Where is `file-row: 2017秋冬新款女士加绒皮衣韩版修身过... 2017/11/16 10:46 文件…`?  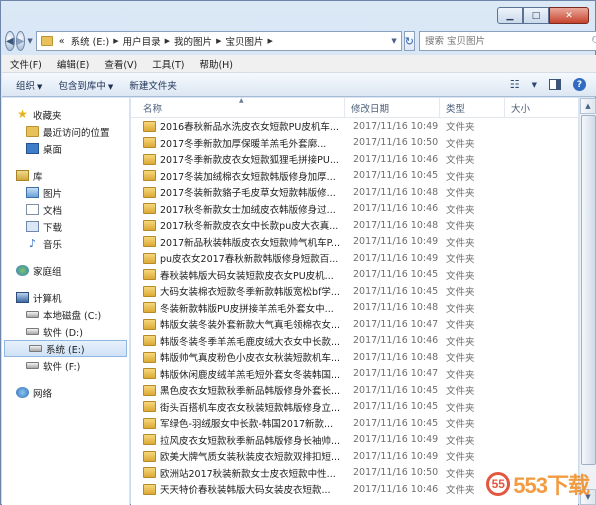
file-row: 2017秋冬新款女士加绒皮衣韩版修身过... 2017/11/16 10:46 文件… is located at coordinates (354, 209).